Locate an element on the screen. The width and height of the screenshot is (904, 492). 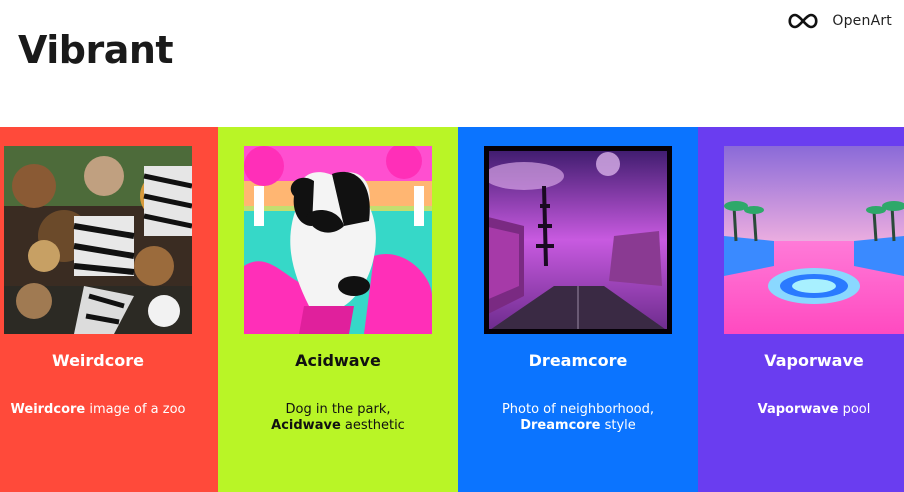
vaporwave-image is located at coordinates (814, 240).